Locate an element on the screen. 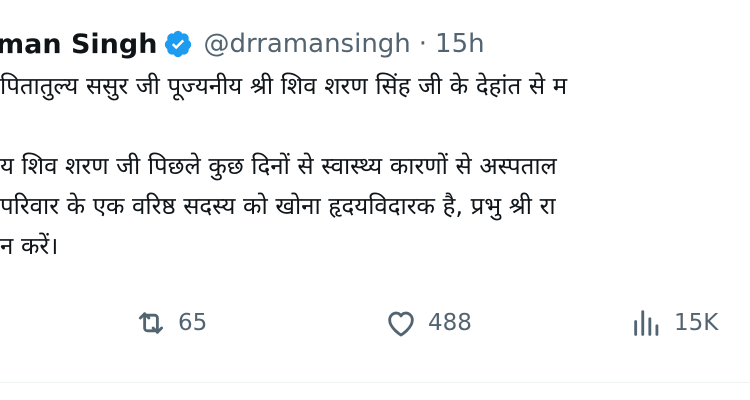 The height and width of the screenshot is (400, 750). author-name: man Singh is located at coordinates (78, 44).